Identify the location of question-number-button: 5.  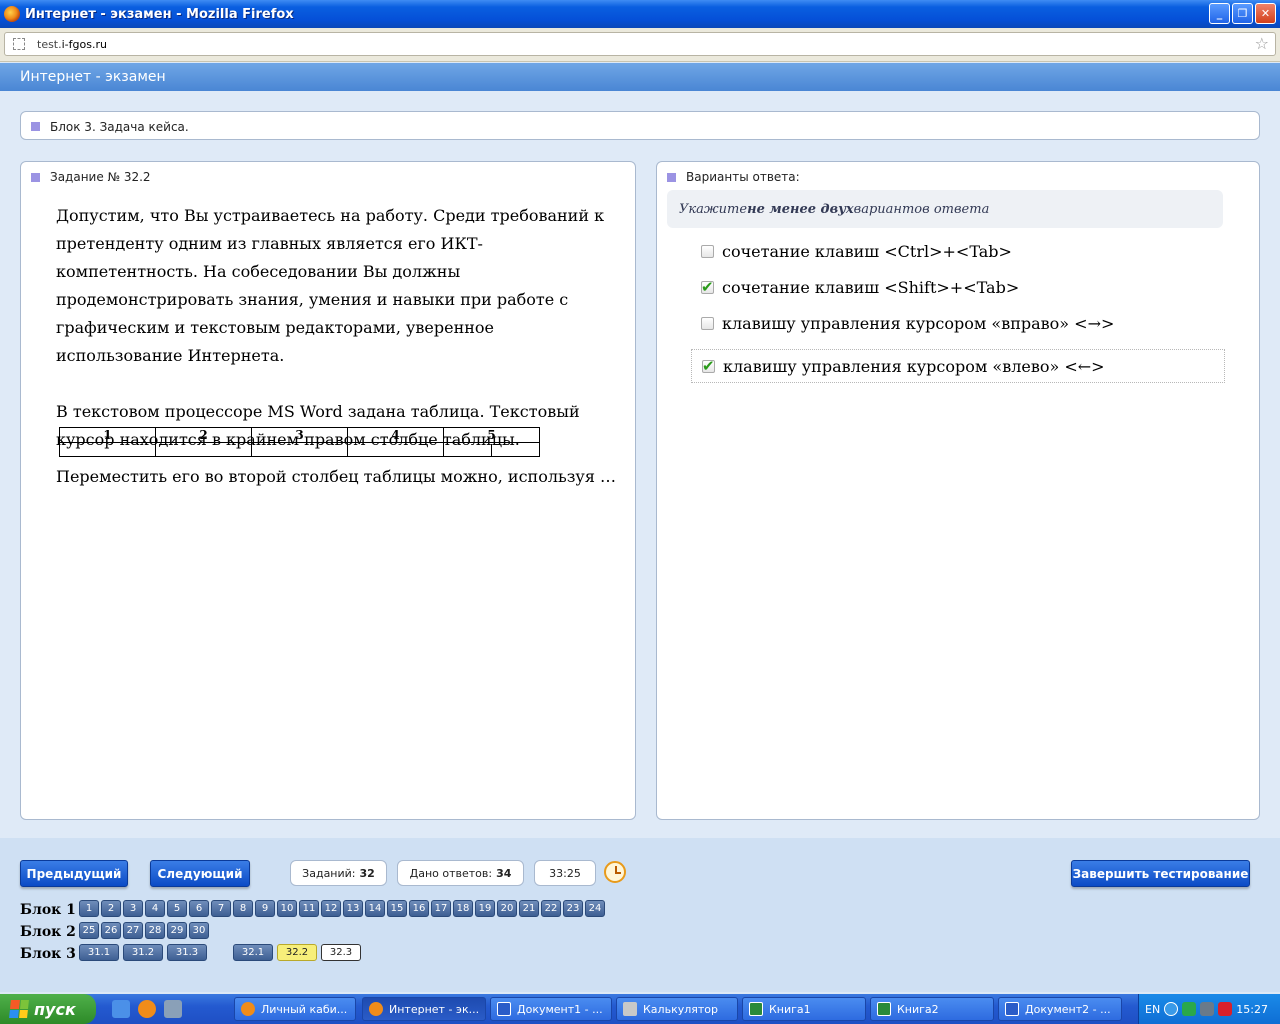
(177, 908).